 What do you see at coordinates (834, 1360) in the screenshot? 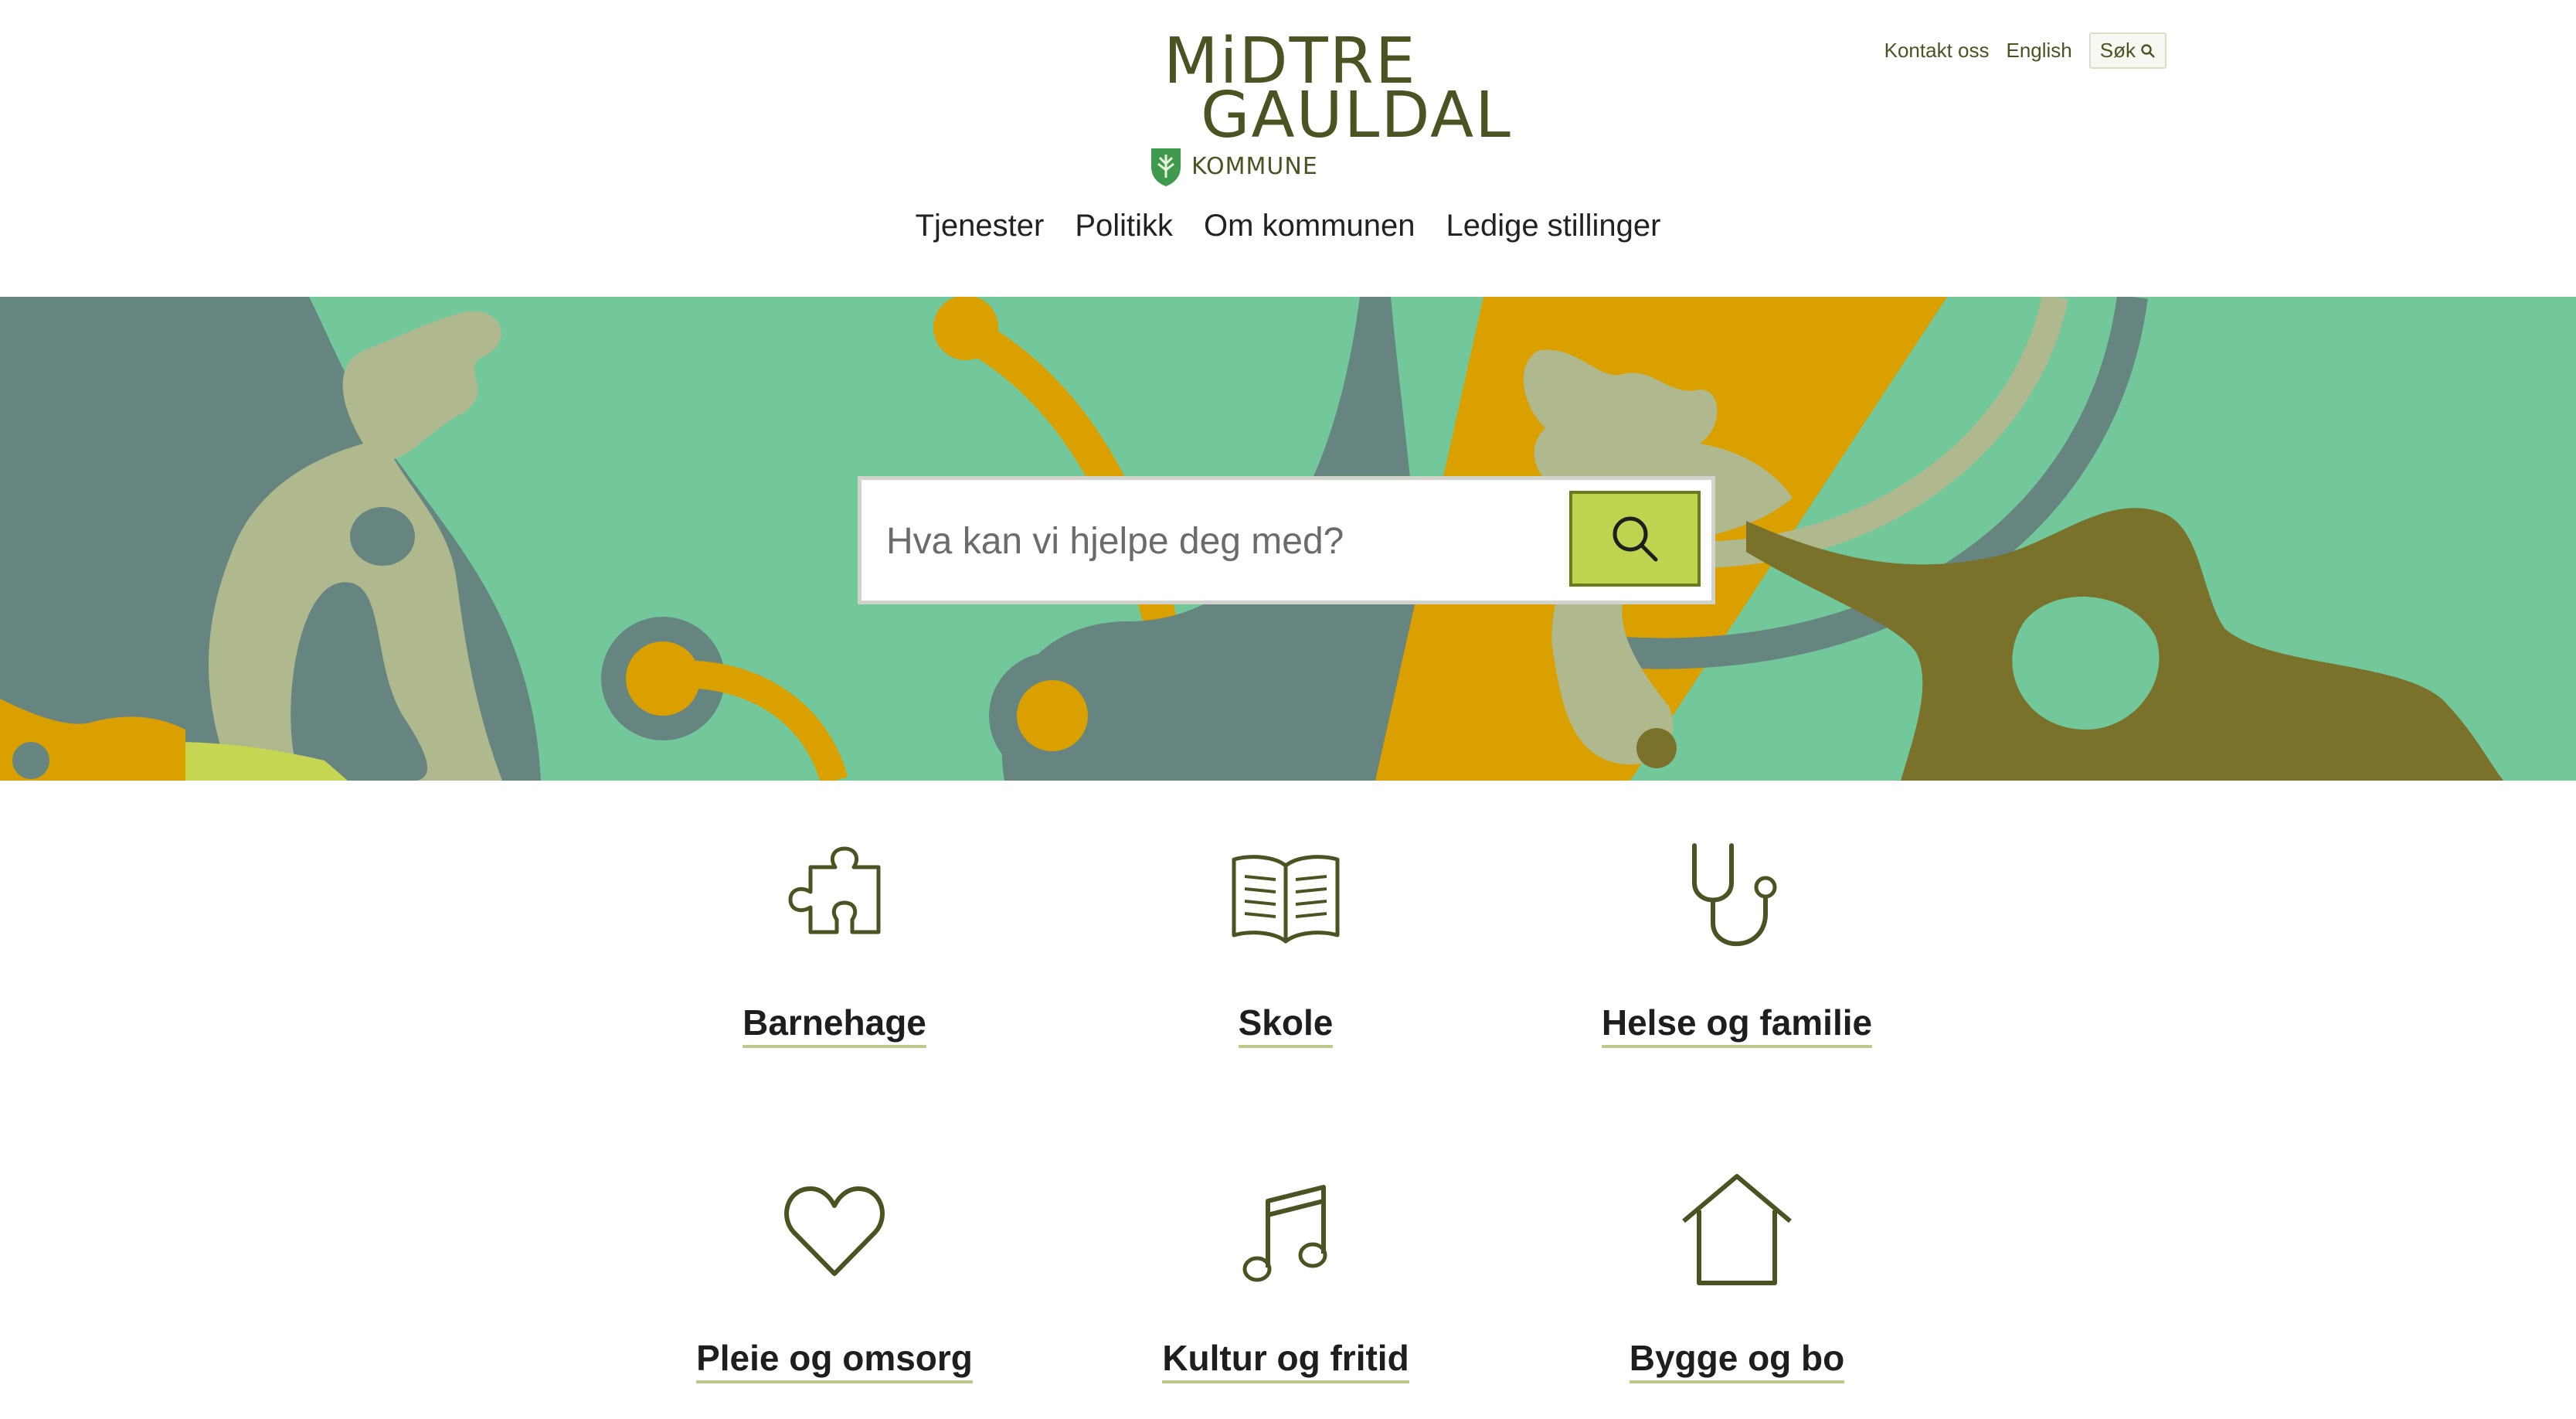
I see `category-label: Pleie og omsorg` at bounding box center [834, 1360].